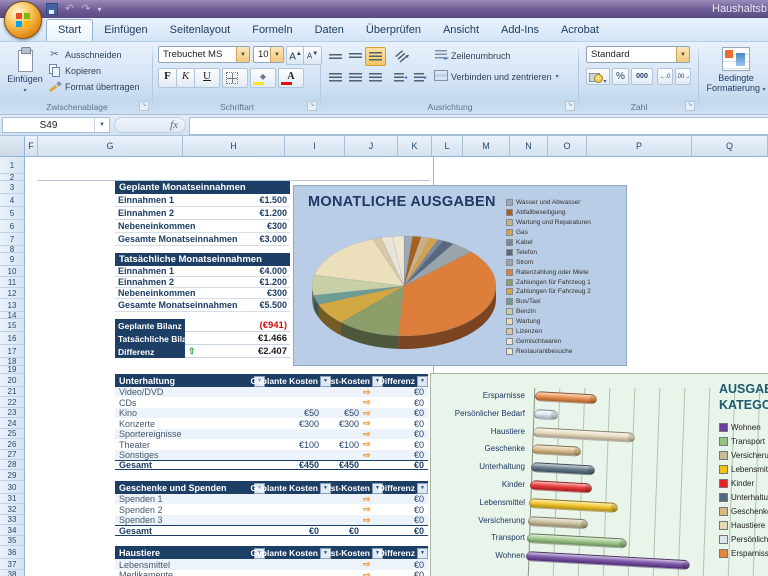 The width and height of the screenshot is (768, 576). I want to click on column-header-k: K, so click(415, 146).